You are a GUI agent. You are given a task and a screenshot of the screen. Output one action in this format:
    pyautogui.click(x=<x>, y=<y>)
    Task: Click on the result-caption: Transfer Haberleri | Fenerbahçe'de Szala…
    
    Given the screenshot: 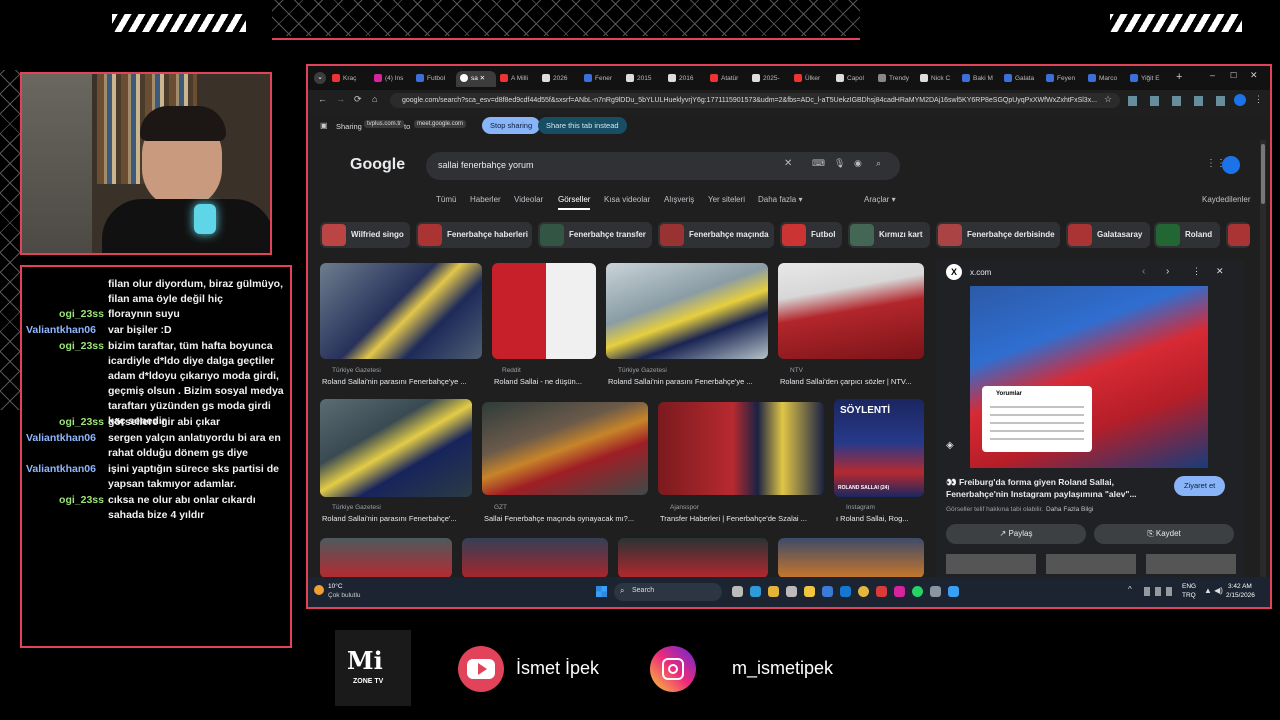 What is the action you would take?
    pyautogui.click(x=742, y=518)
    